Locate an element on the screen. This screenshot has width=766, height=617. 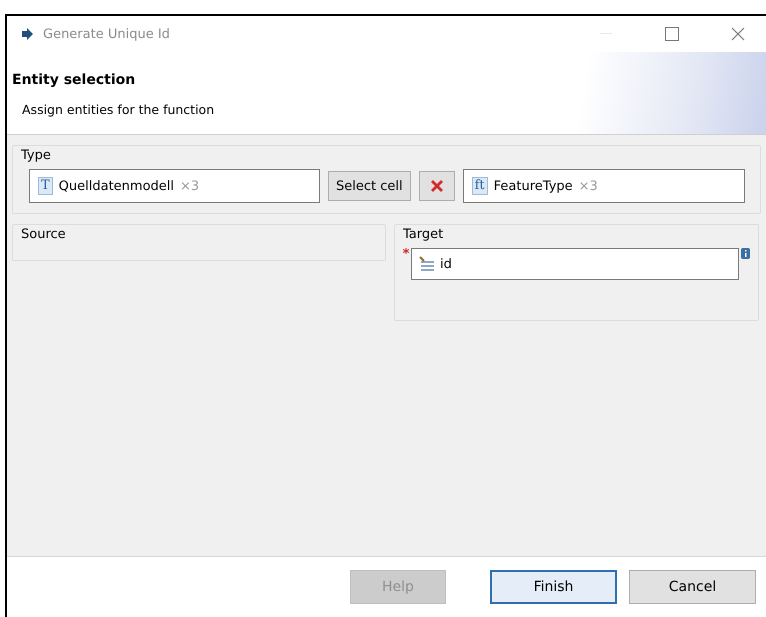
maximize-icon is located at coordinates (672, 34).